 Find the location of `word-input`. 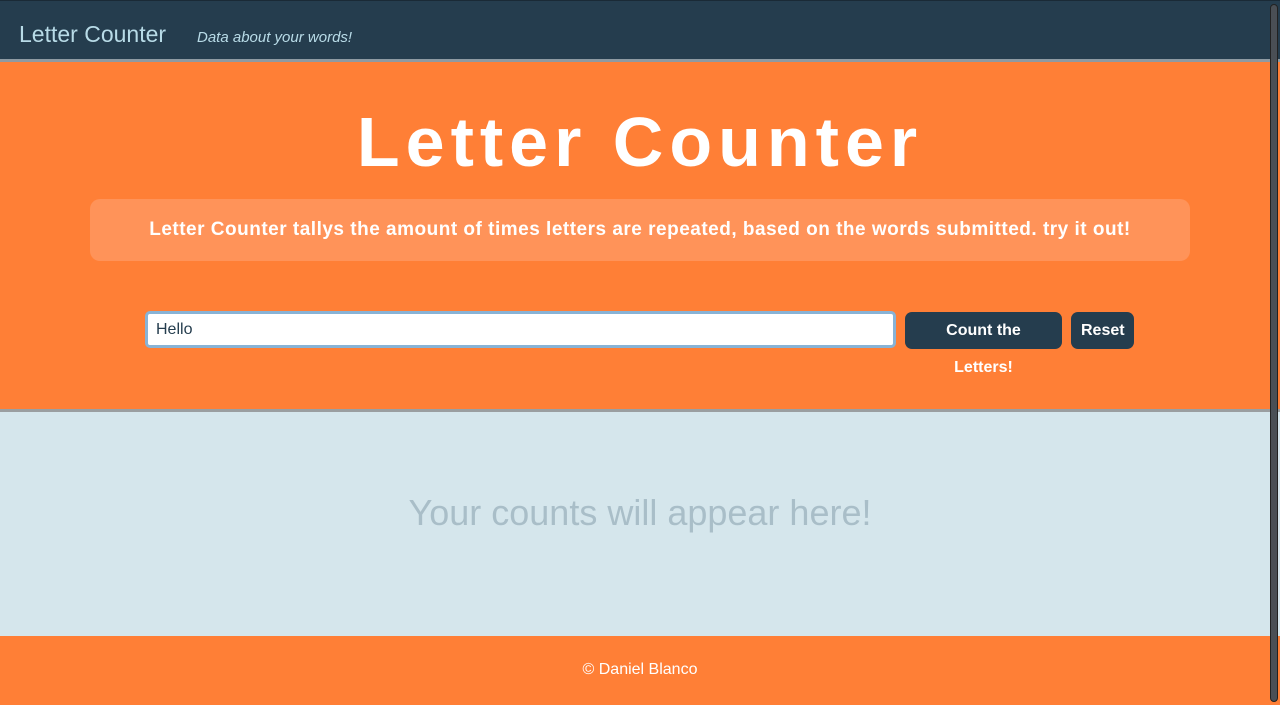

word-input is located at coordinates (520, 329).